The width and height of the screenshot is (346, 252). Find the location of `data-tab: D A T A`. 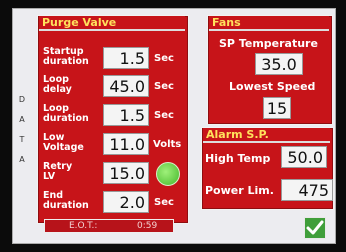

data-tab: D A T A is located at coordinates (22, 140).